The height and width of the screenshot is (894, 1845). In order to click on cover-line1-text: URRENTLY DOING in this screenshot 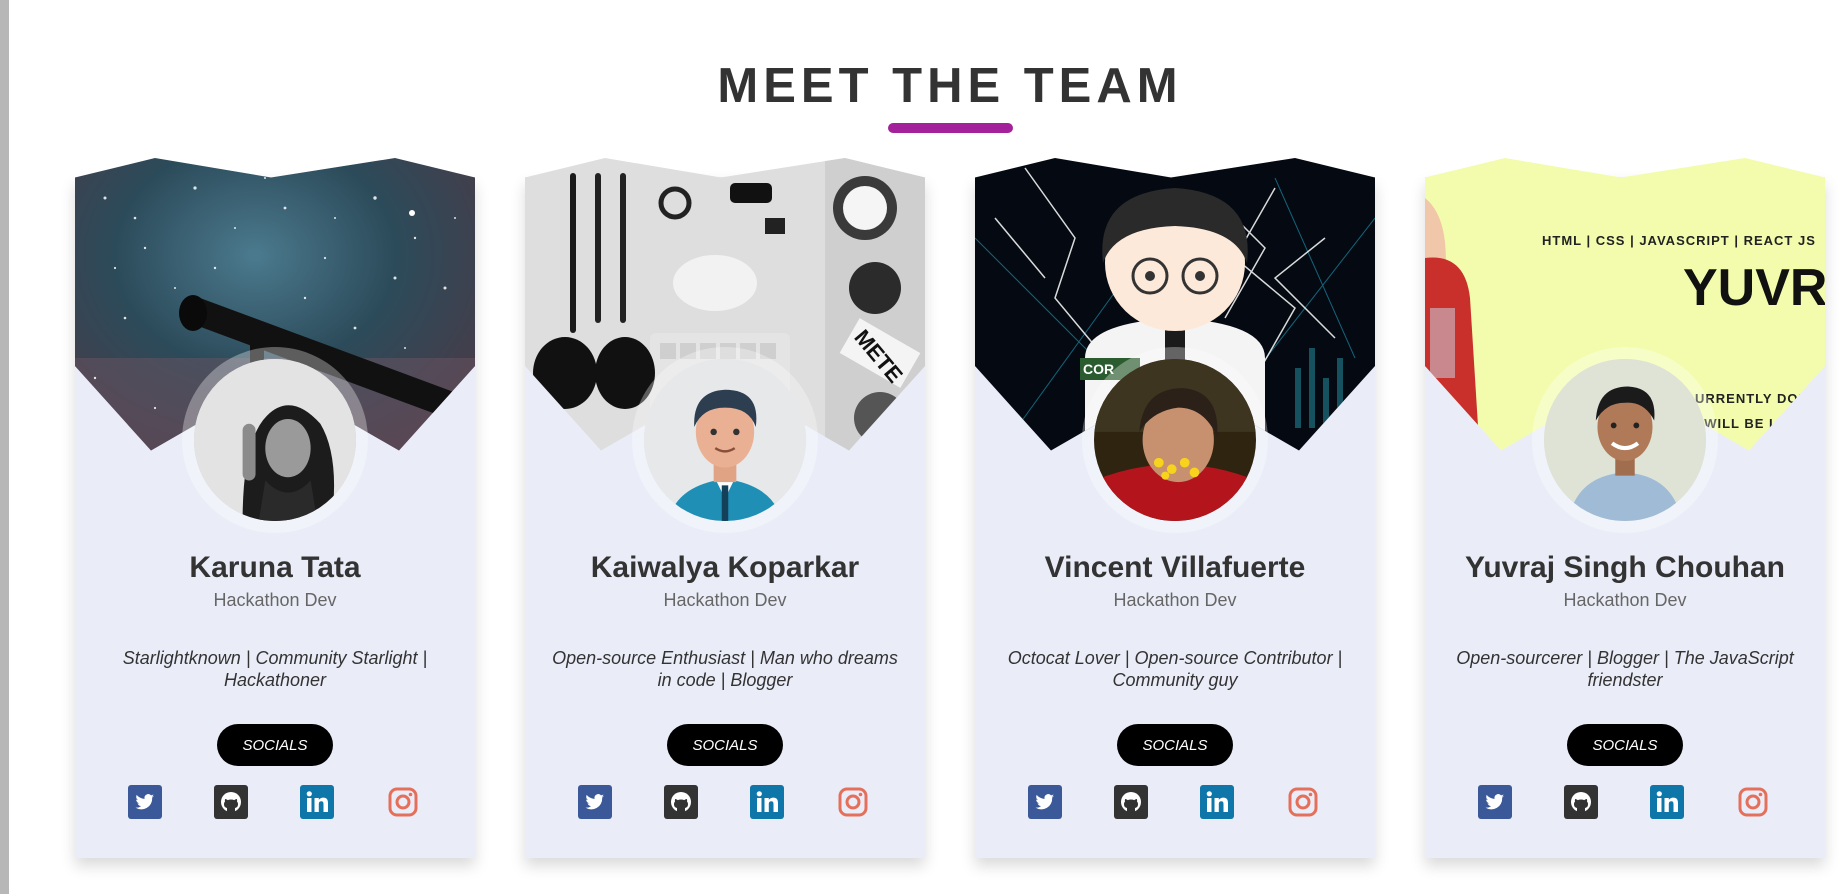, I will do `click(1760, 398)`.